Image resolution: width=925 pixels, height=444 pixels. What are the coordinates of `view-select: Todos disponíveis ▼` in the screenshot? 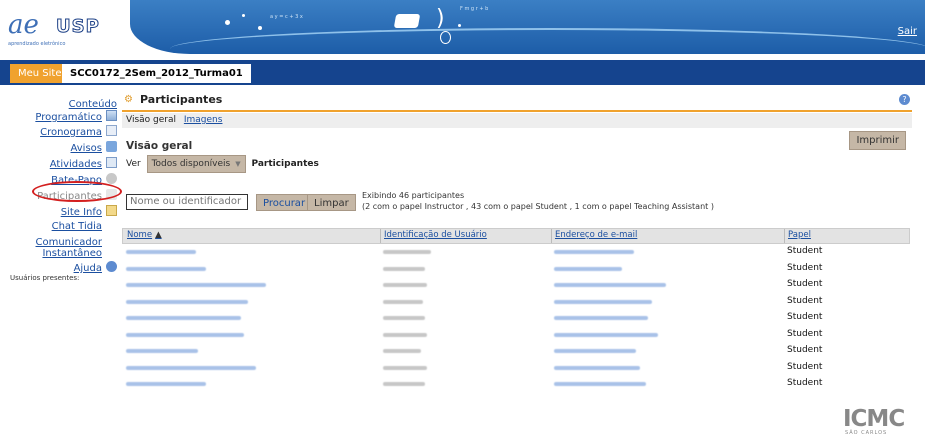 It's located at (196, 164).